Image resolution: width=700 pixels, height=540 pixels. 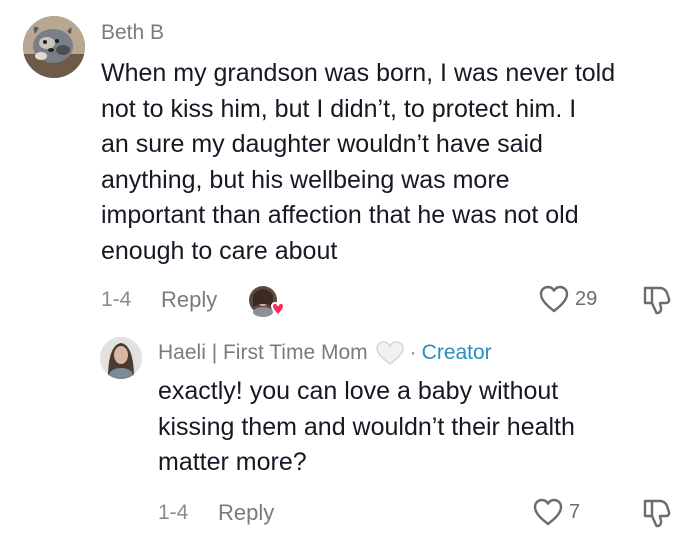 I want to click on dislike-button, so click(x=656, y=302).